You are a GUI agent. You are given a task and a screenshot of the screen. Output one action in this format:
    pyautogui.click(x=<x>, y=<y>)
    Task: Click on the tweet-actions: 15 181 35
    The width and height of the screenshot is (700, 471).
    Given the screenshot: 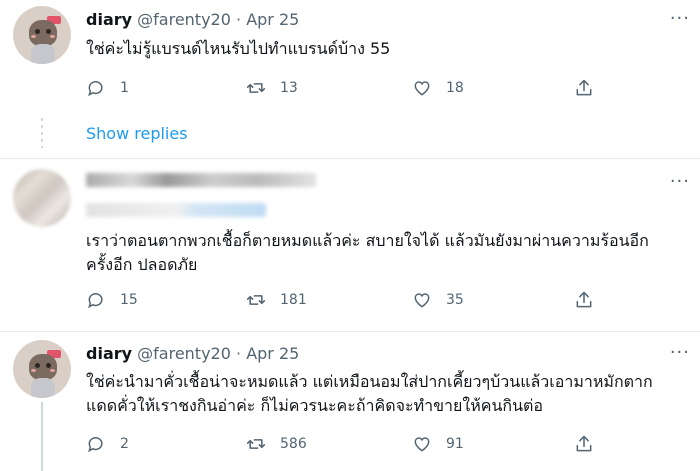 What is the action you would take?
    pyautogui.click(x=356, y=300)
    